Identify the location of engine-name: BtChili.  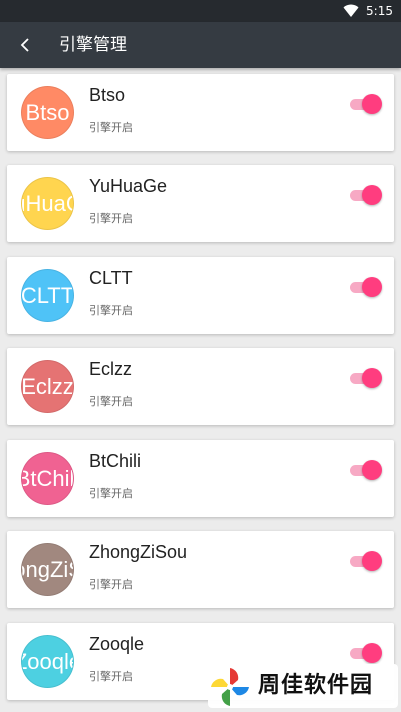
(115, 461).